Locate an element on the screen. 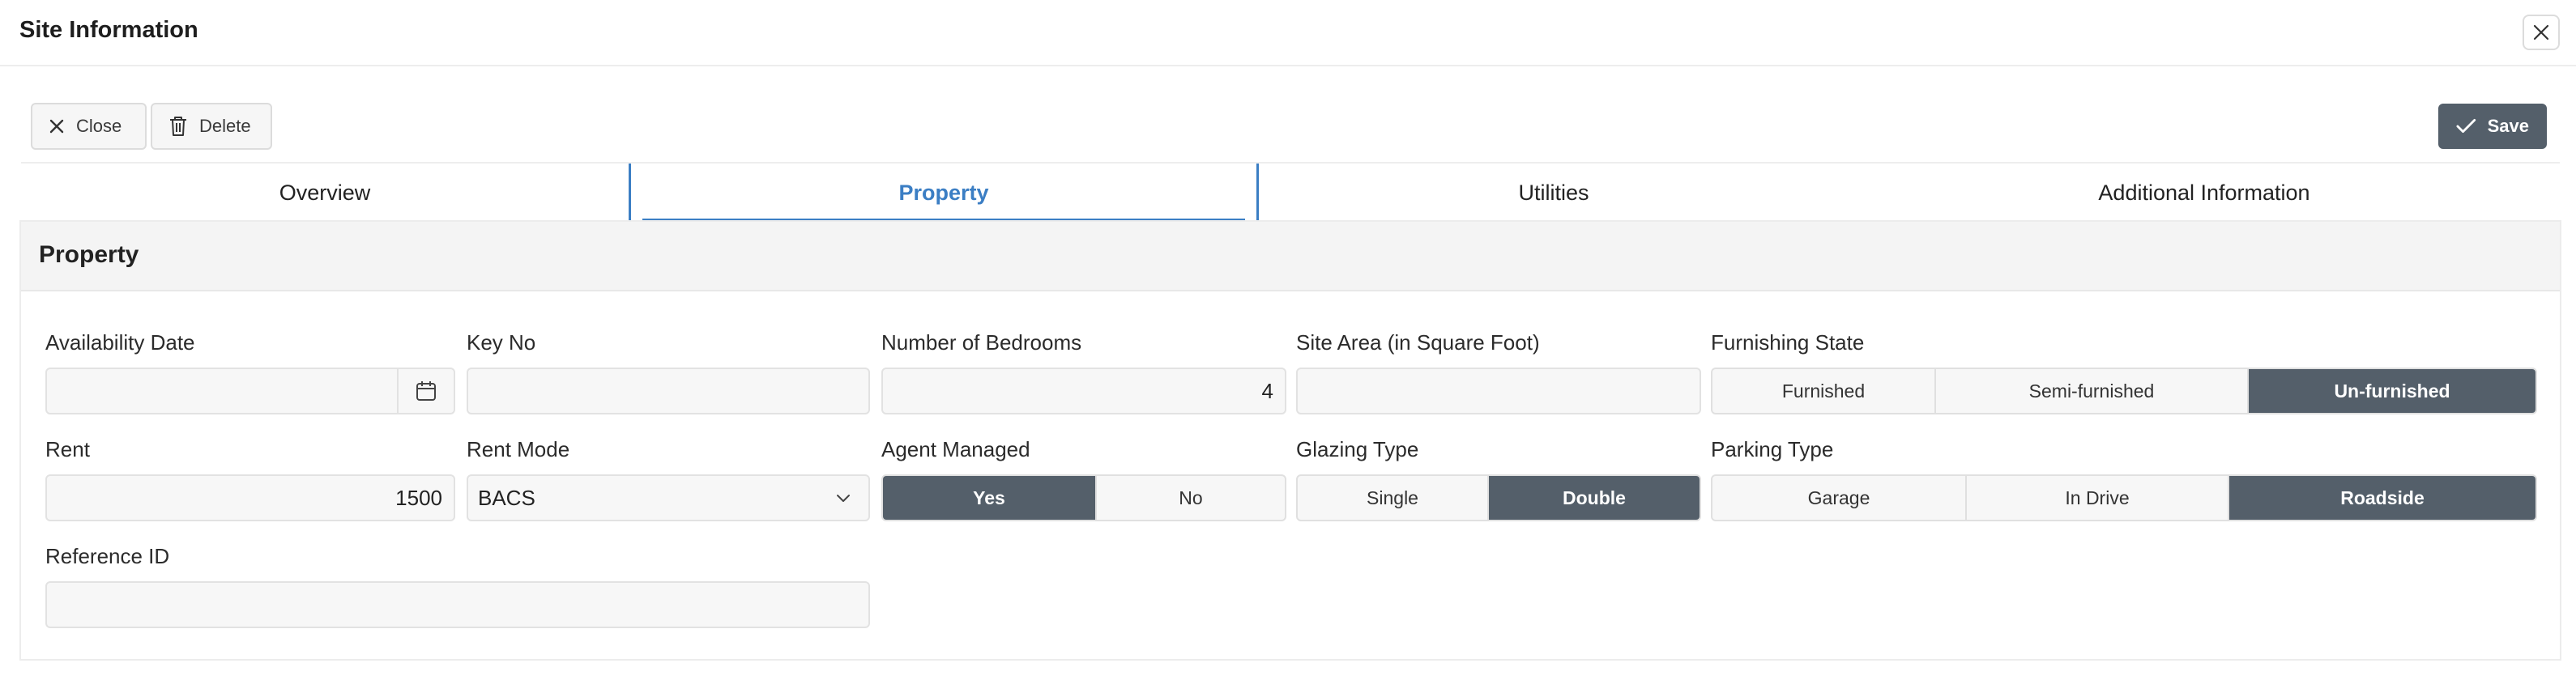 Image resolution: width=2576 pixels, height=680 pixels. delete-button: Delete is located at coordinates (211, 127).